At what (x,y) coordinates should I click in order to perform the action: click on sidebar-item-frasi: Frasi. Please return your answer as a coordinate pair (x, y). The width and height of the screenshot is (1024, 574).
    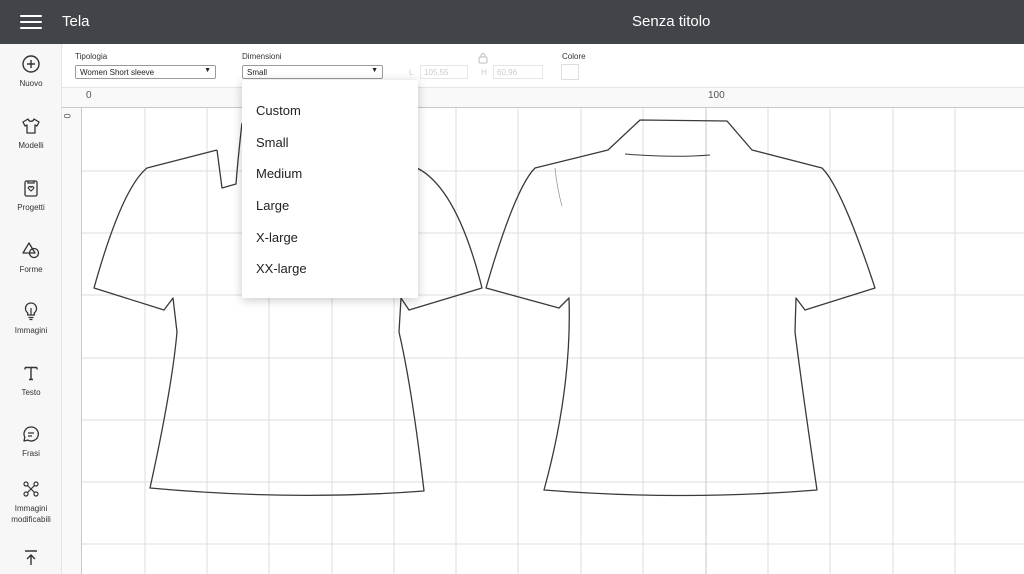
    Looking at the image, I should click on (31, 441).